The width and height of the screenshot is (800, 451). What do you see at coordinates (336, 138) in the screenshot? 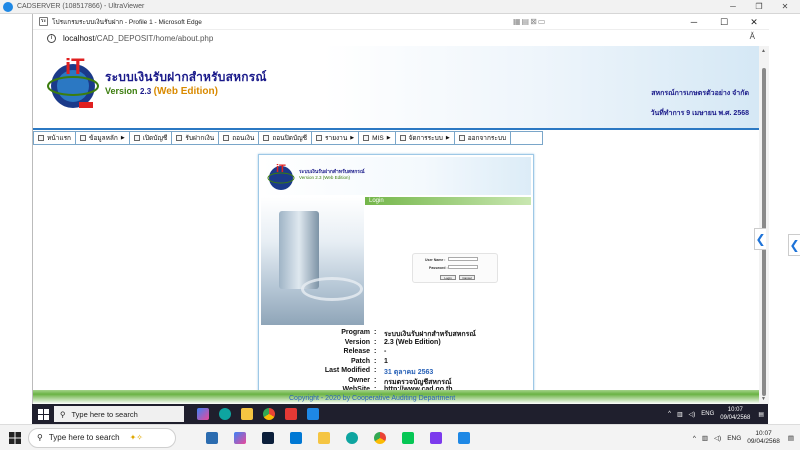
I see `menu-item-reports: รายงาน ▶` at bounding box center [336, 138].